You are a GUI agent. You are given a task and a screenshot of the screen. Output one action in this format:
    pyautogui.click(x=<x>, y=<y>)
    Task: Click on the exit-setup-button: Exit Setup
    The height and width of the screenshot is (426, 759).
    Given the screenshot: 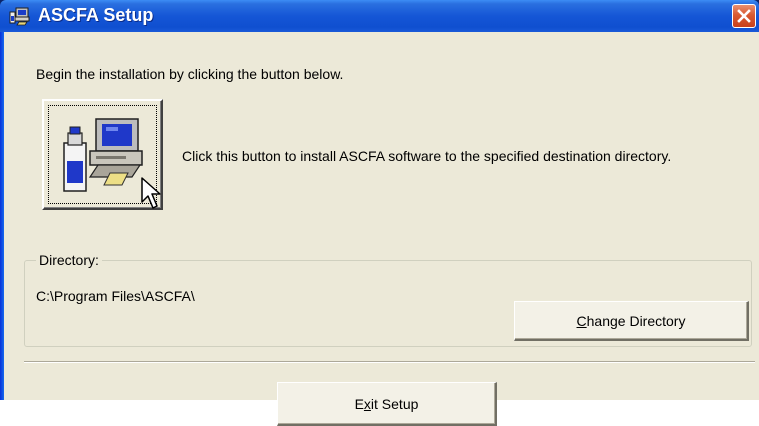 What is the action you would take?
    pyautogui.click(x=387, y=404)
    